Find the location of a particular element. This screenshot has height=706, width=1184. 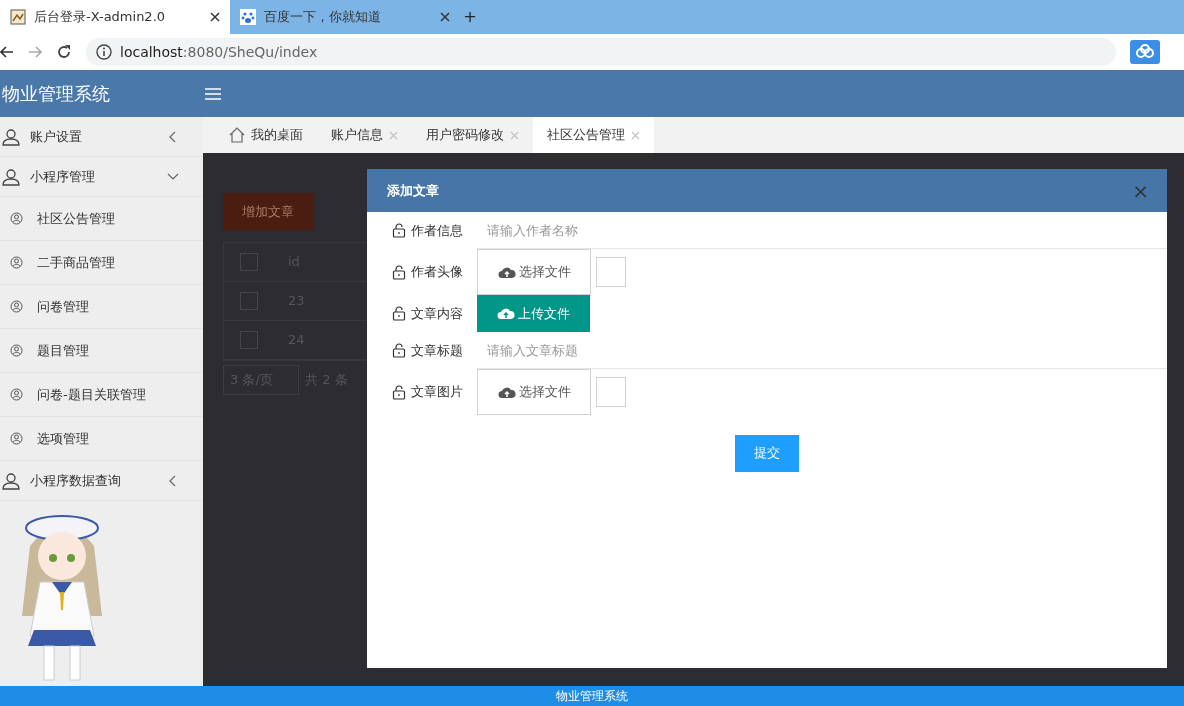

page-tab: 账户信息 is located at coordinates (364, 135).